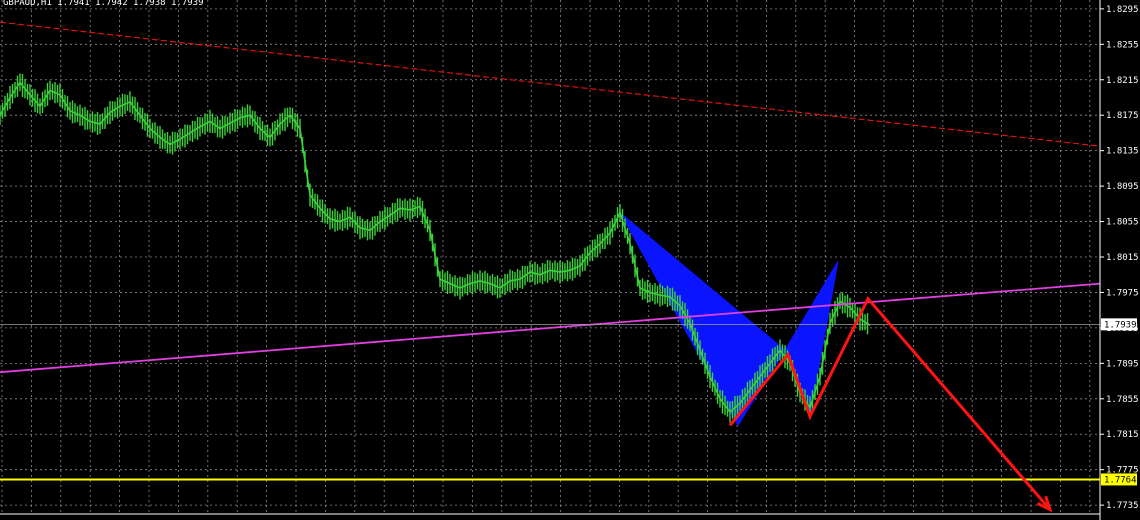  Describe the element at coordinates (1120, 325) in the screenshot. I see `current-price-tag: 1.7939` at that location.